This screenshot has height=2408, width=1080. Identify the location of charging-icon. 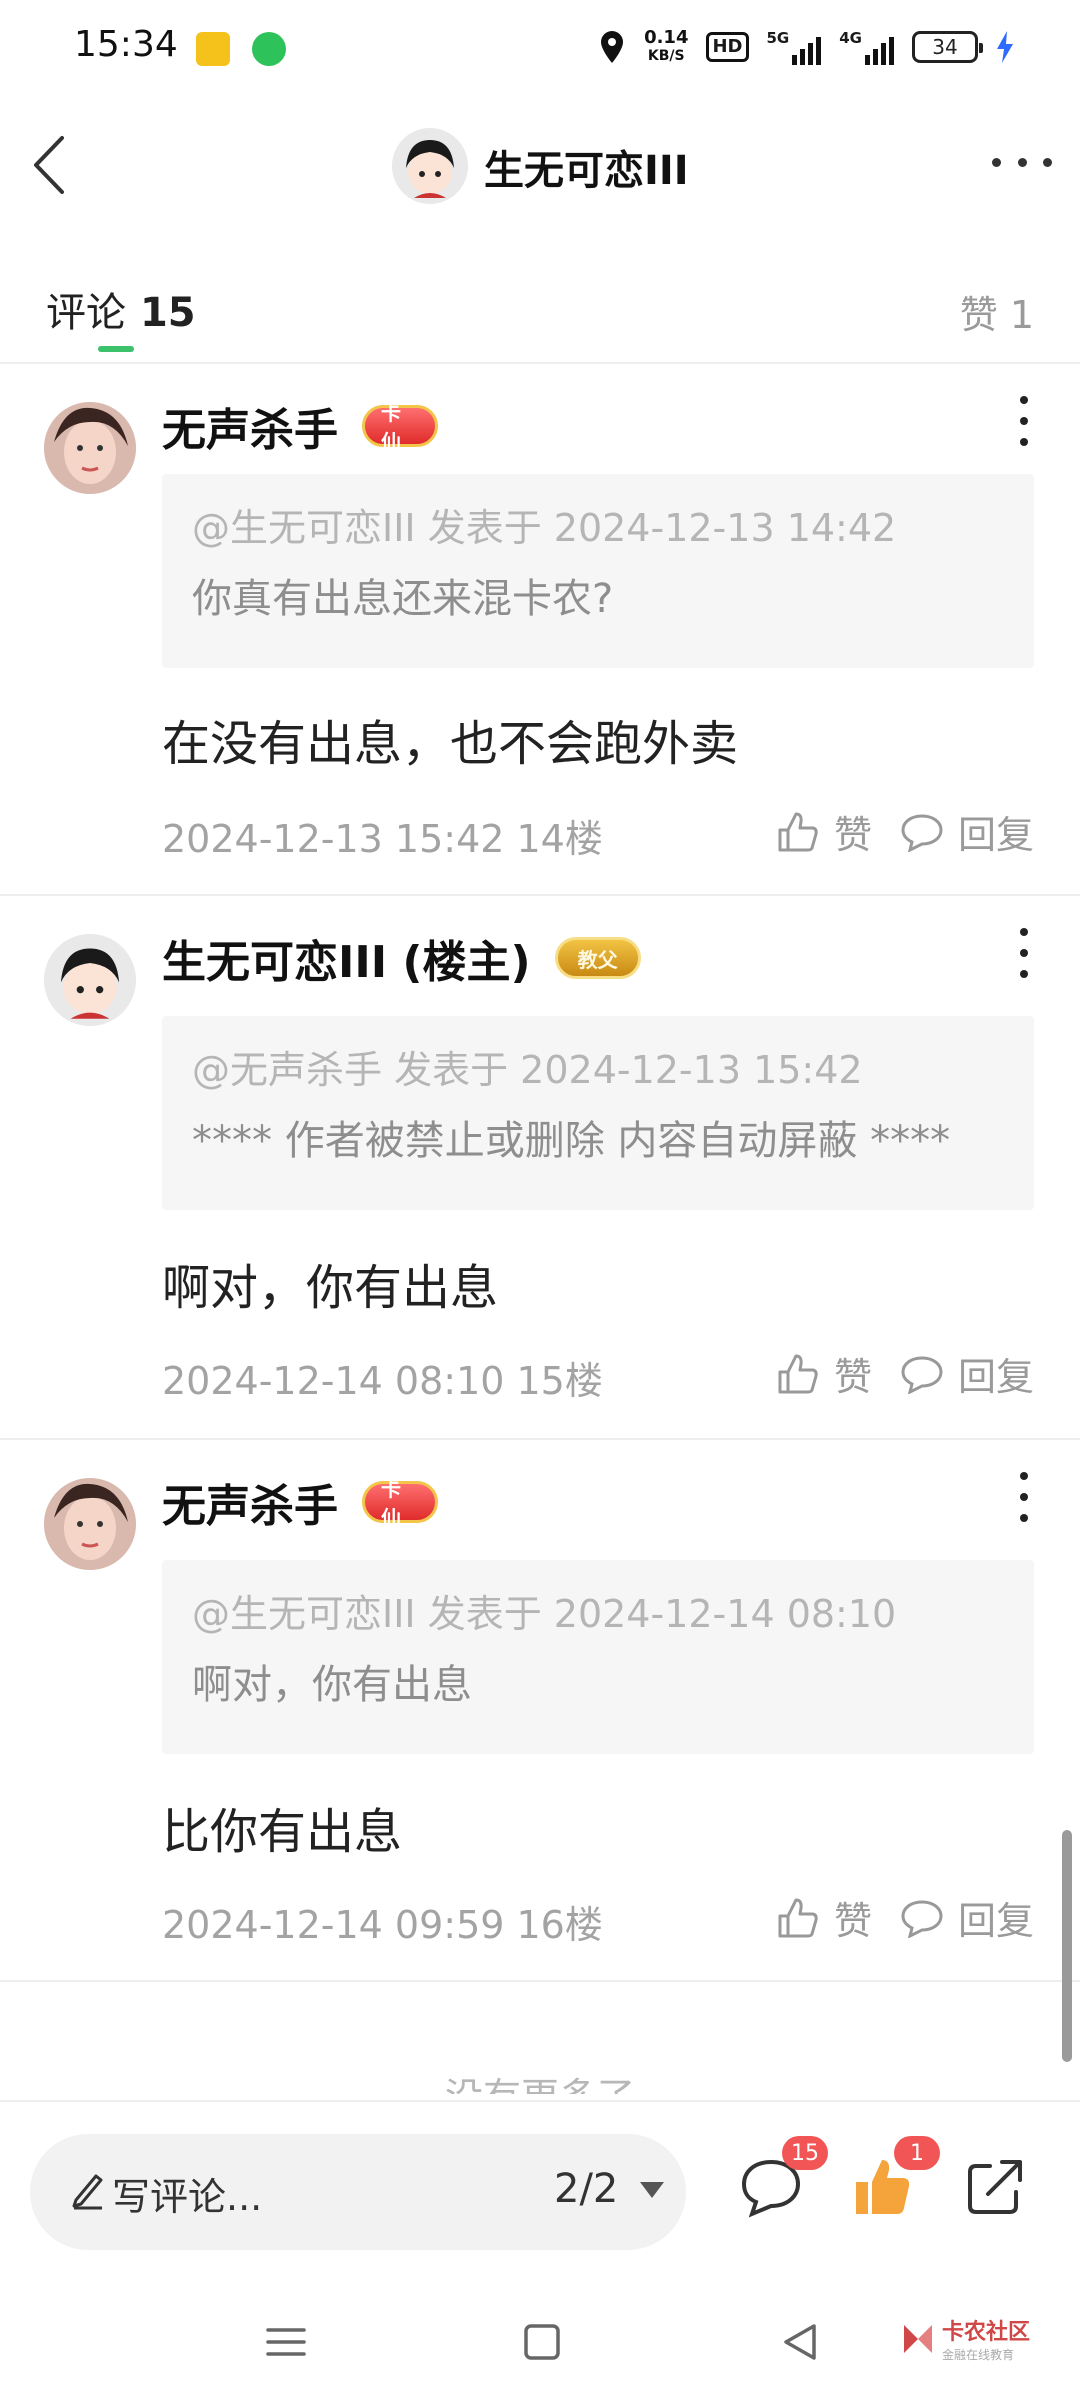
(1005, 47).